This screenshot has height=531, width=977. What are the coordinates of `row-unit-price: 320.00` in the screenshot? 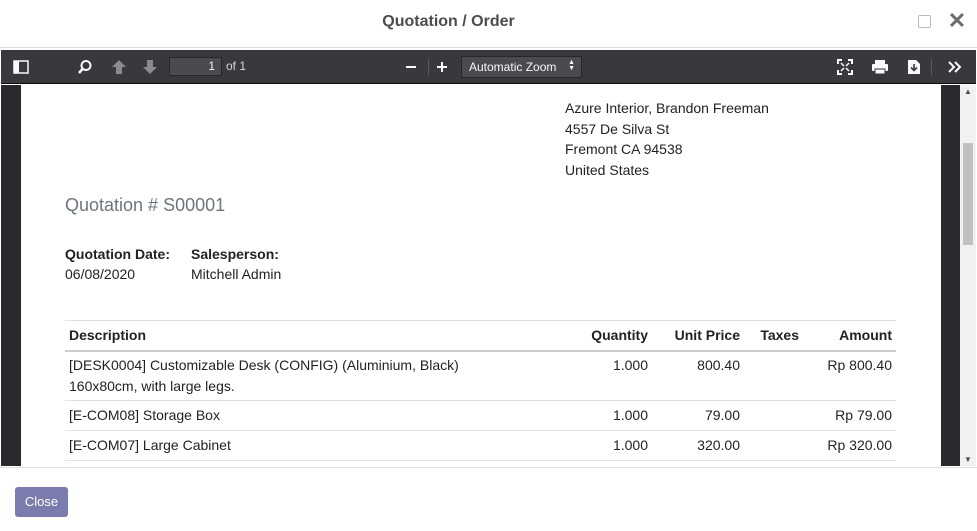 It's located at (718, 445).